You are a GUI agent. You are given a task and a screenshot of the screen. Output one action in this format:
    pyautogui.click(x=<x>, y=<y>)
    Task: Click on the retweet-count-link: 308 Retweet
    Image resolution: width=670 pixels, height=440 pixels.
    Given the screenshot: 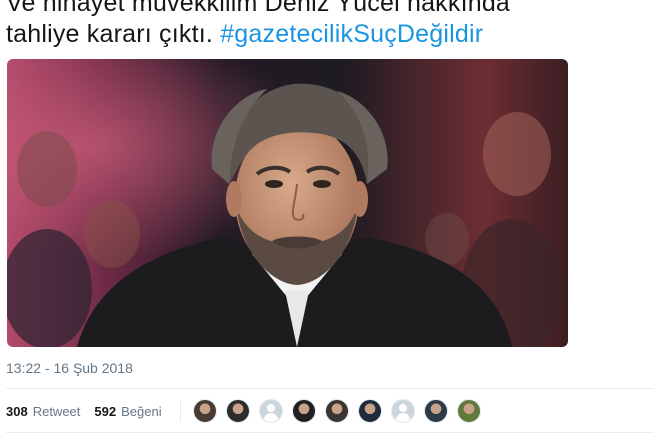 What is the action you would take?
    pyautogui.click(x=43, y=411)
    